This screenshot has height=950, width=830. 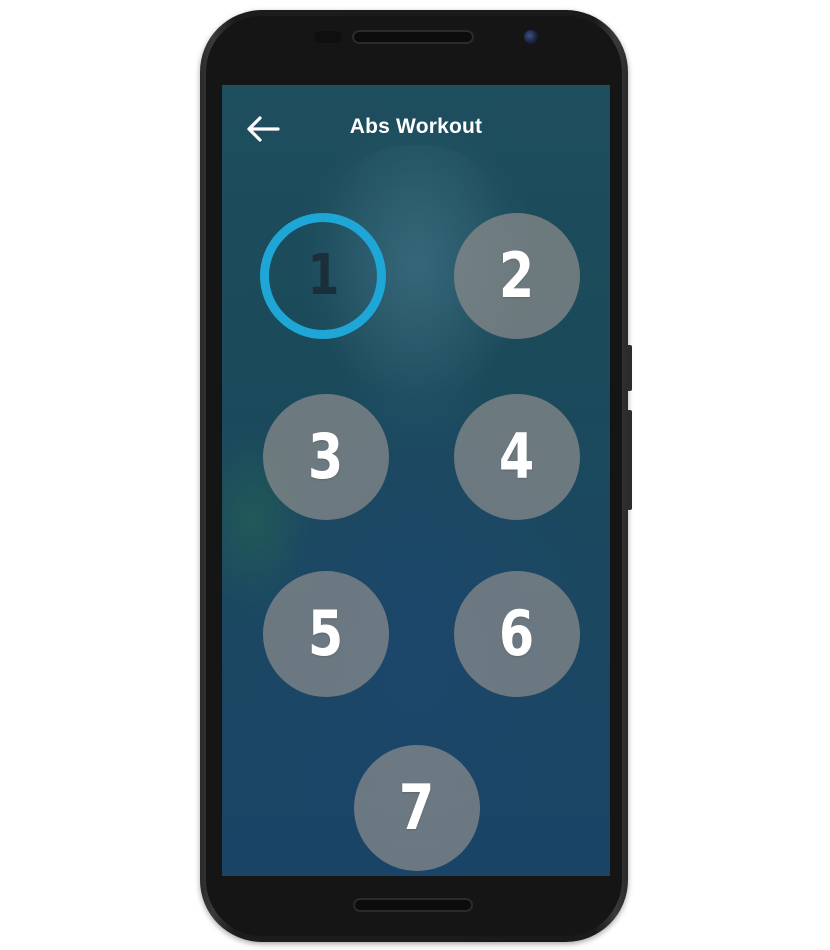 I want to click on bottom-speaker, so click(x=413, y=905).